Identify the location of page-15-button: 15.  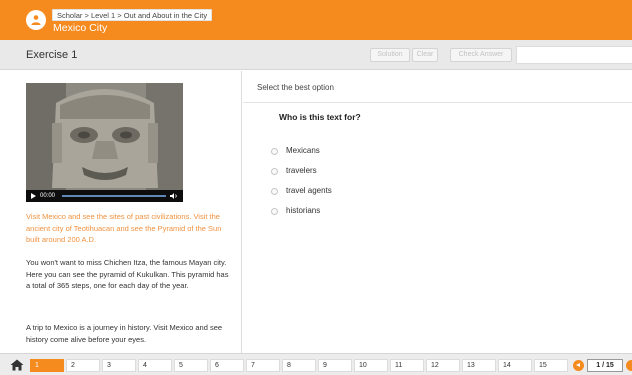
(551, 365).